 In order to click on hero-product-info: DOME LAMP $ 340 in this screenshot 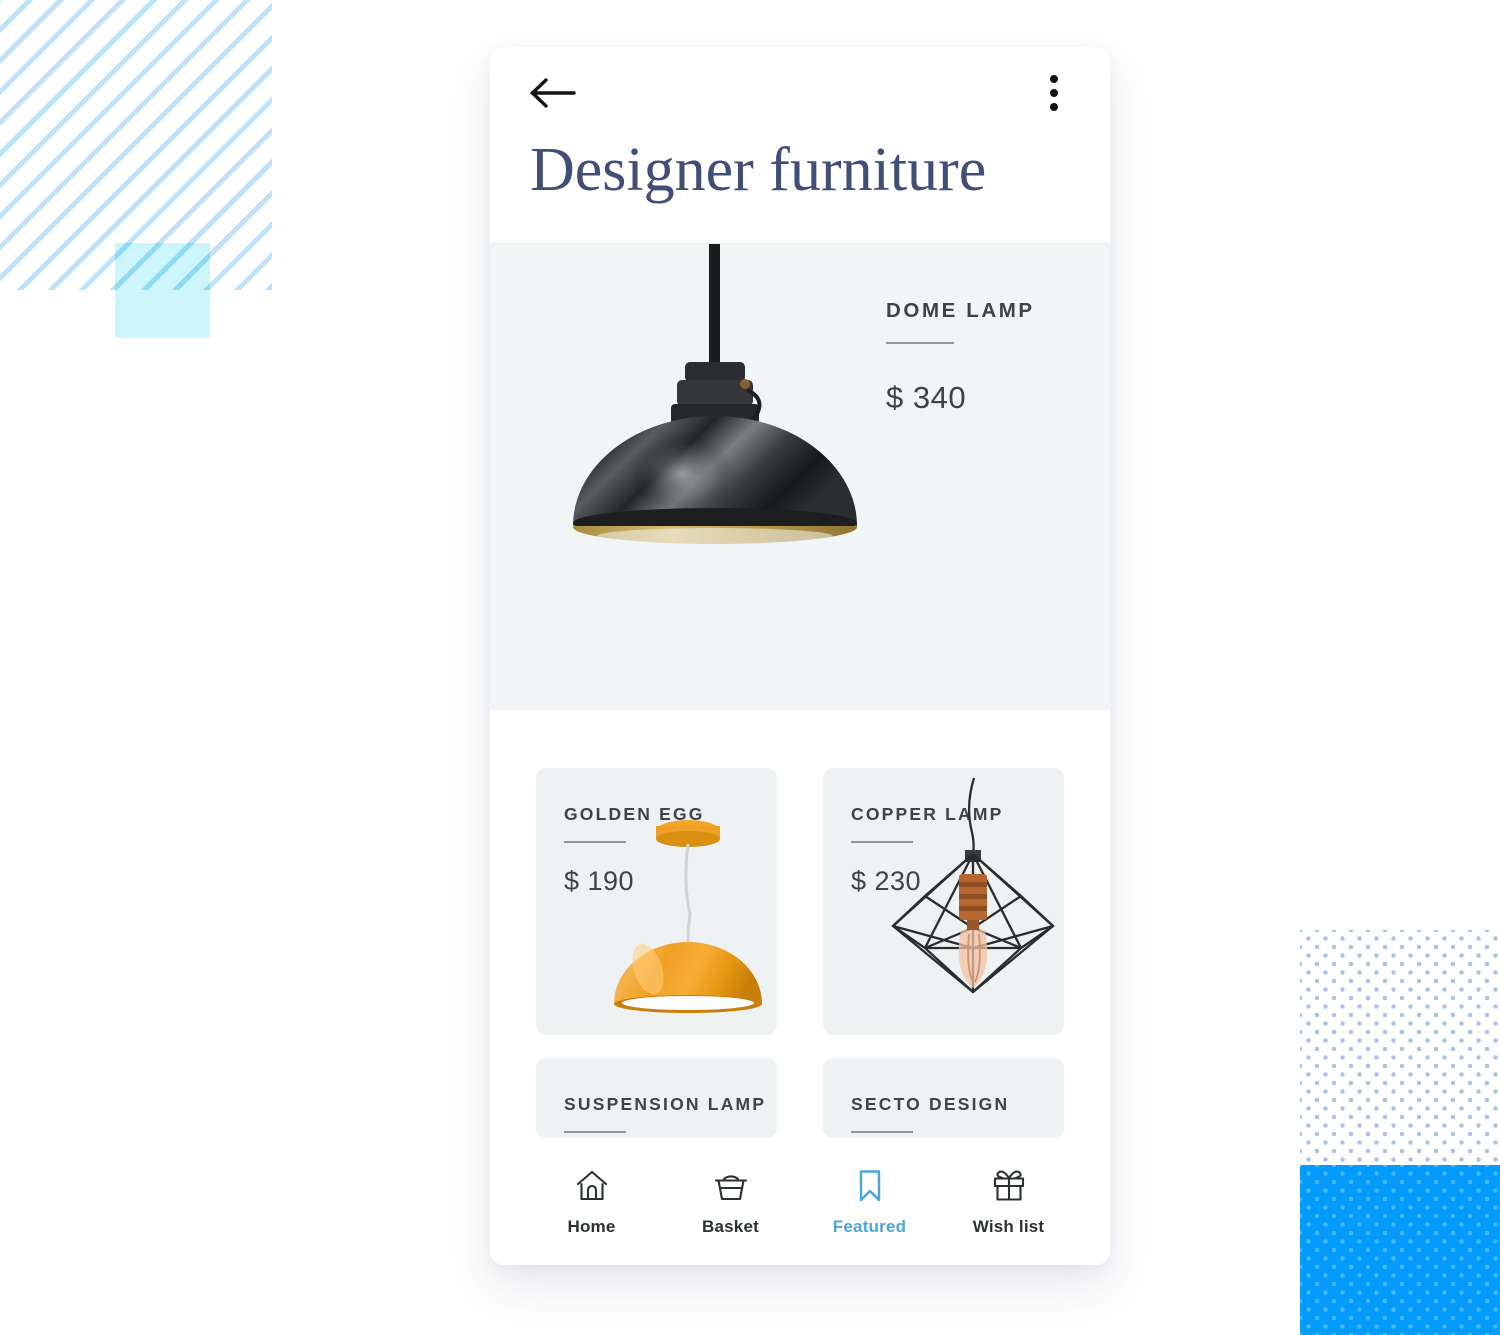, I will do `click(986, 357)`.